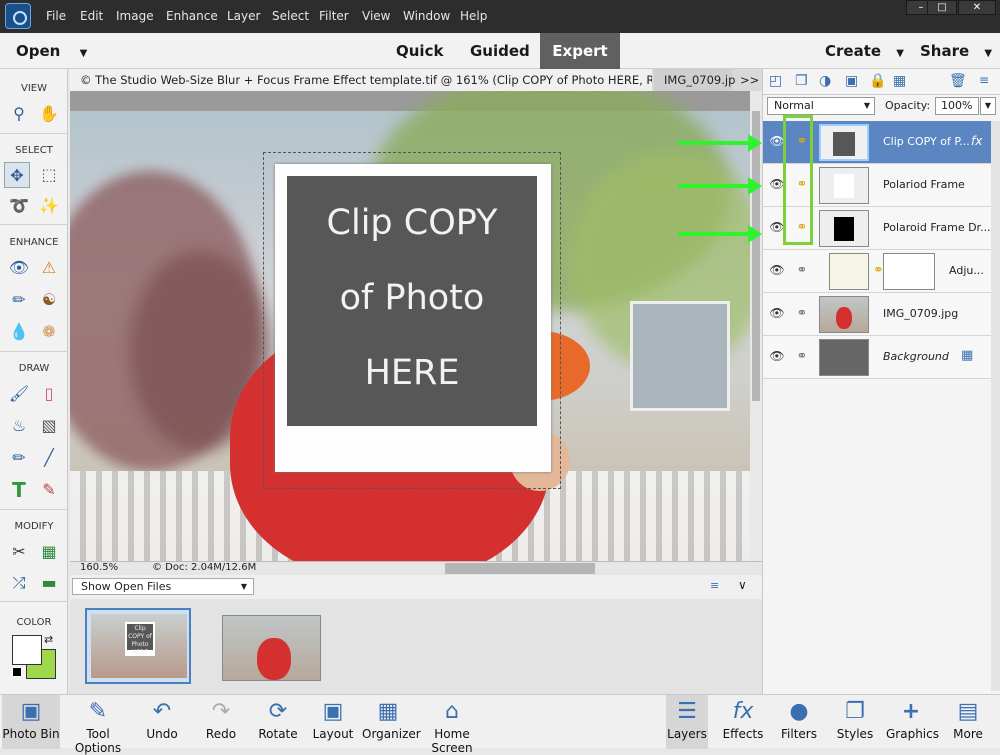 The width and height of the screenshot is (1000, 755). I want to click on open-button: Open ▼, so click(51, 51).